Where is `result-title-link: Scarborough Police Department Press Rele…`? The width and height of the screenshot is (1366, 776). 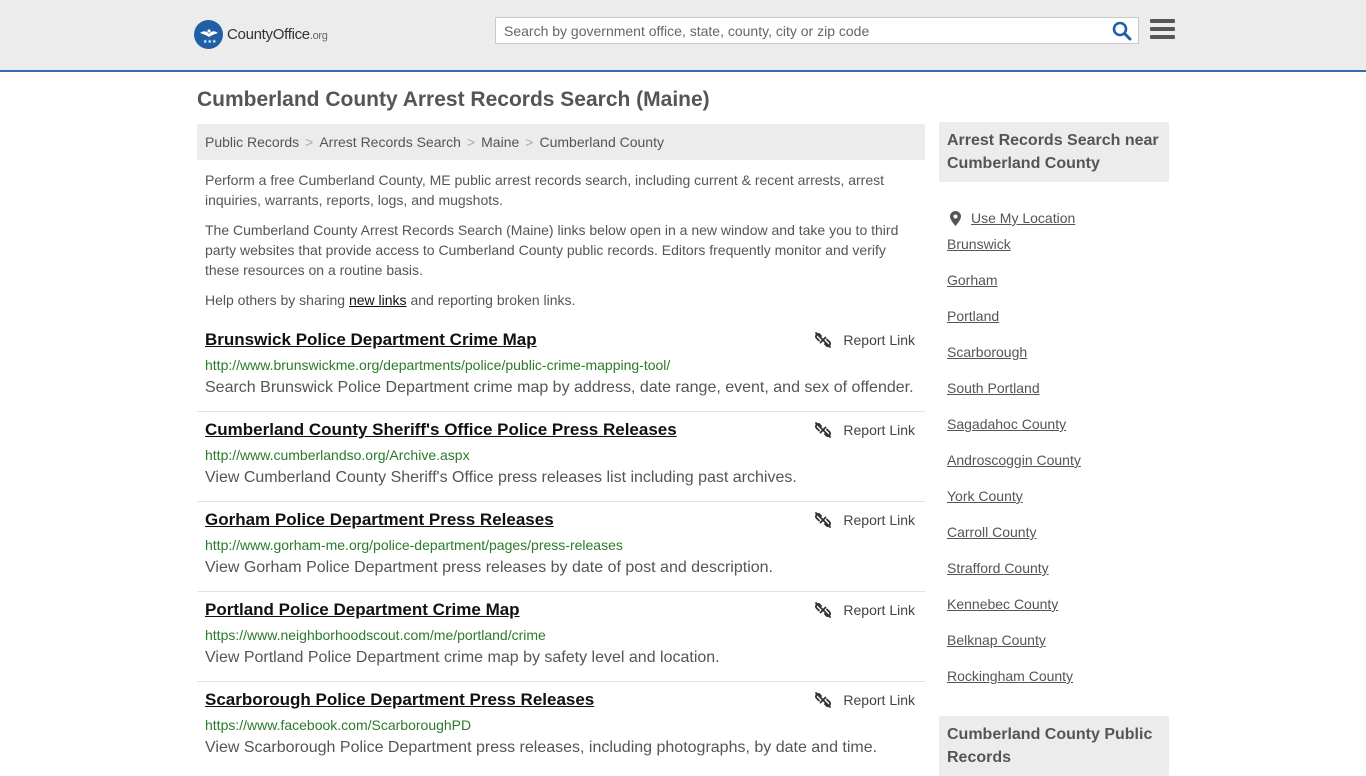 result-title-link: Scarborough Police Department Press Rele… is located at coordinates (399, 700).